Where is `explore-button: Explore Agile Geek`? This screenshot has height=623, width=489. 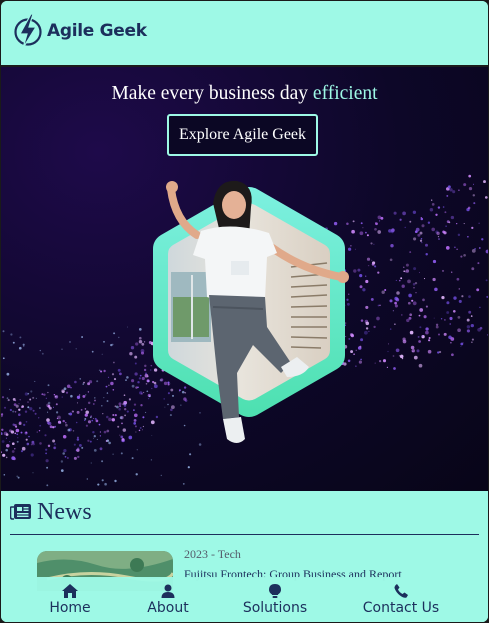
explore-button: Explore Agile Geek is located at coordinates (242, 135).